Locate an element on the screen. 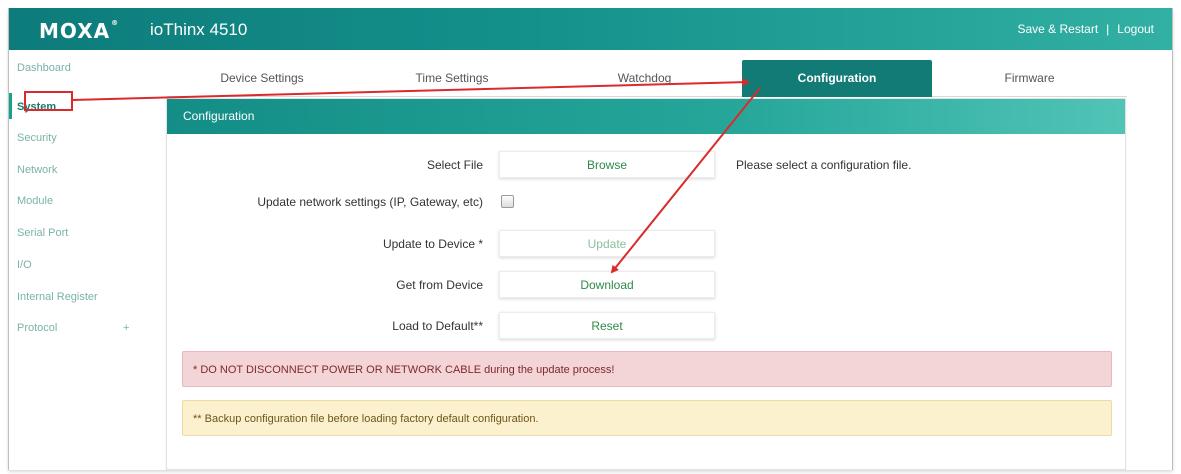  save-restart-link: Save & Restart is located at coordinates (1057, 29).